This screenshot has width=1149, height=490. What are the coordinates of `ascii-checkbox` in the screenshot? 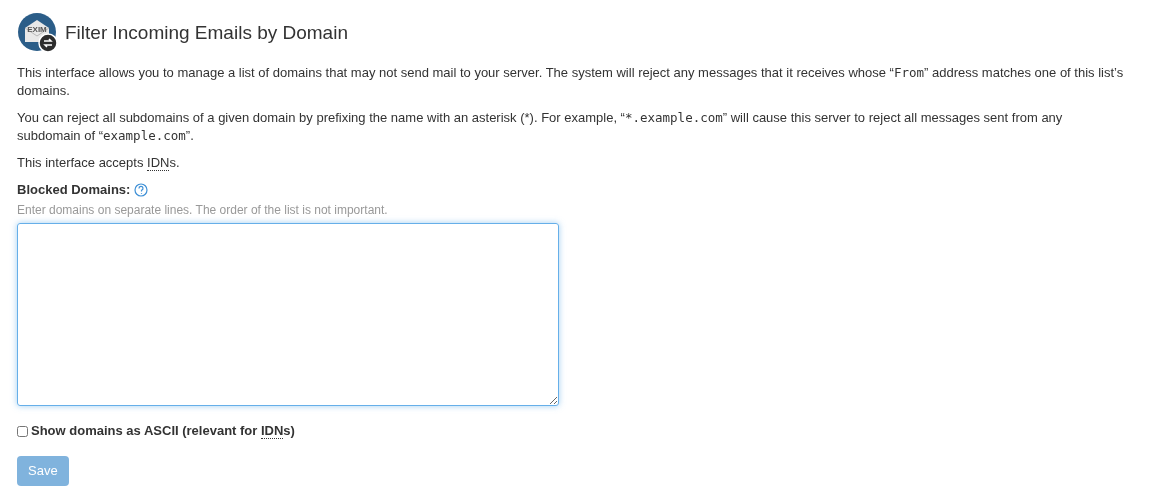 It's located at (22, 431).